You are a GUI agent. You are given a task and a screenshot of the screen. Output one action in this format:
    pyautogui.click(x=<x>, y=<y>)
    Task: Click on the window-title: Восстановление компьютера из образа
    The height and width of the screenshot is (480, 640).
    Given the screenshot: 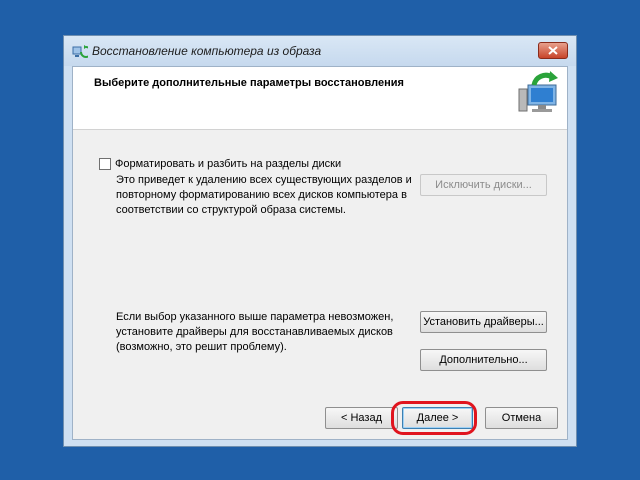 What is the action you would take?
    pyautogui.click(x=207, y=51)
    